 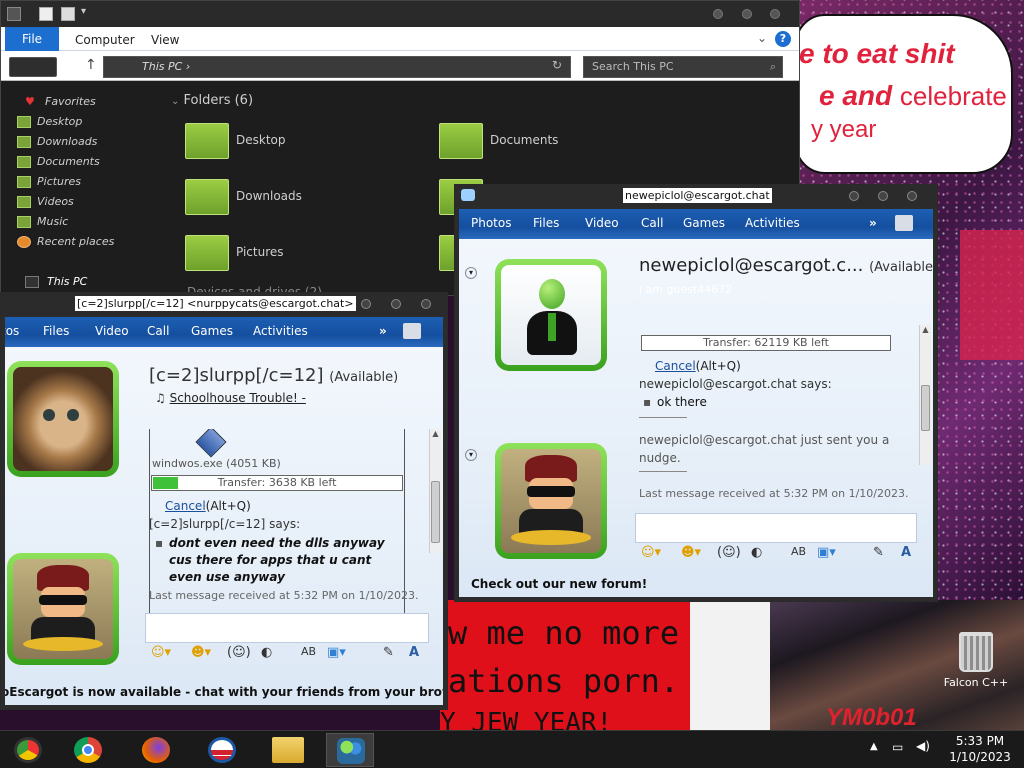 I want to click on toolbar-photos: Photos, so click(x=491, y=223).